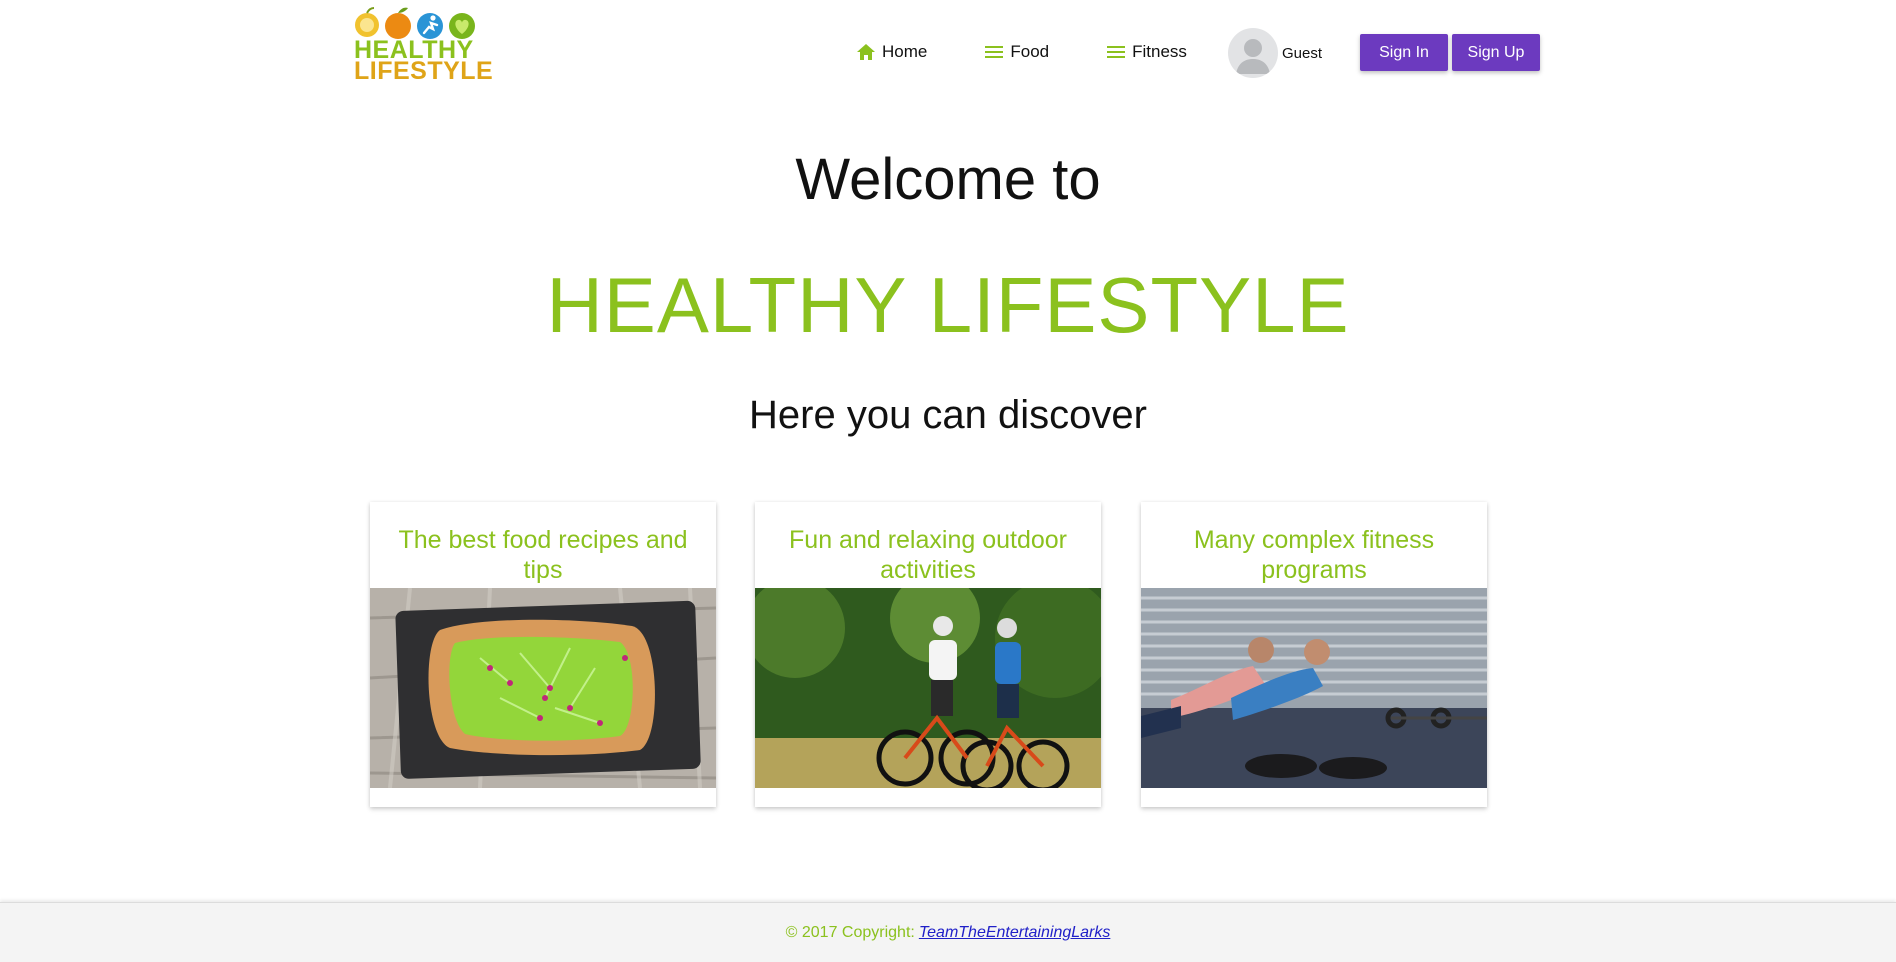 Image resolution: width=1896 pixels, height=962 pixels. Describe the element at coordinates (543, 688) in the screenshot. I see `avocado-toast-photo` at that location.